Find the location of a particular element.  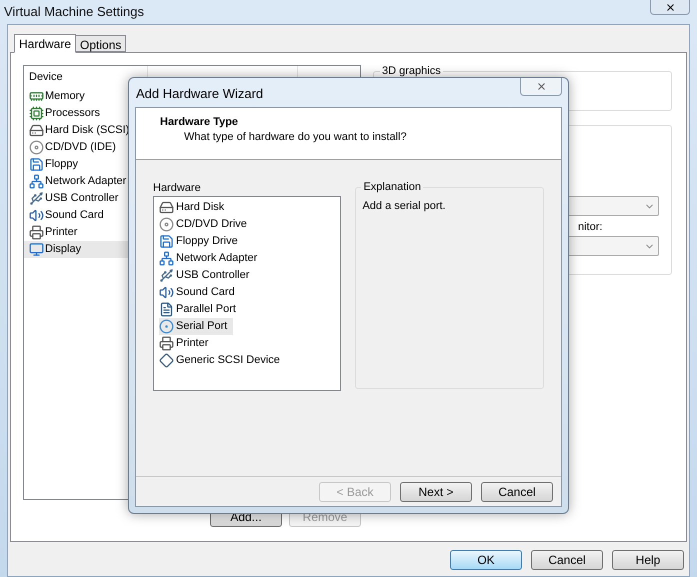

memory-icon is located at coordinates (36, 96).